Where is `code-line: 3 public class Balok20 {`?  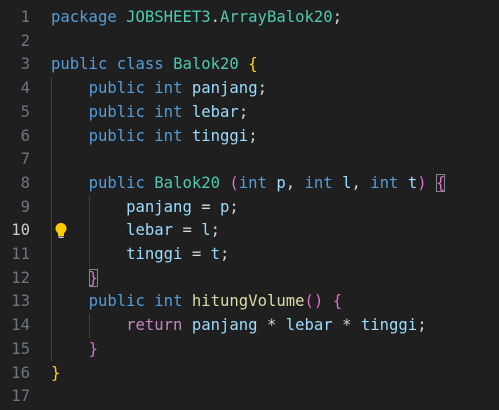 code-line: 3 public class Balok20 { is located at coordinates (249, 65).